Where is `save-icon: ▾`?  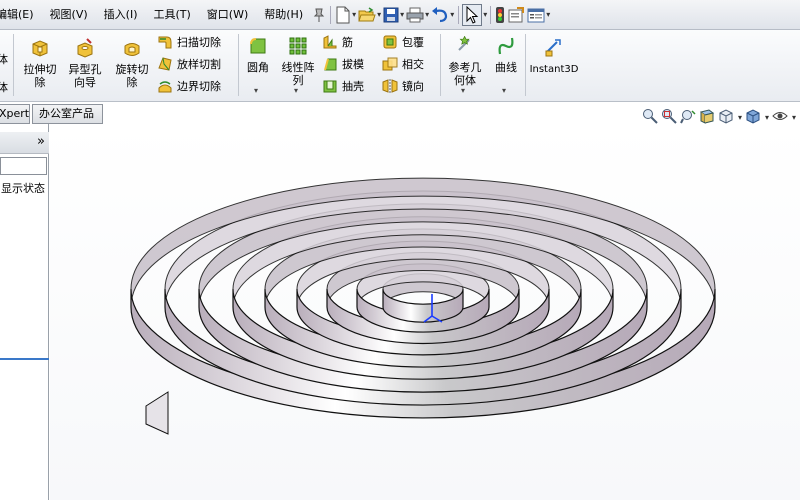 save-icon: ▾ is located at coordinates (393, 15).